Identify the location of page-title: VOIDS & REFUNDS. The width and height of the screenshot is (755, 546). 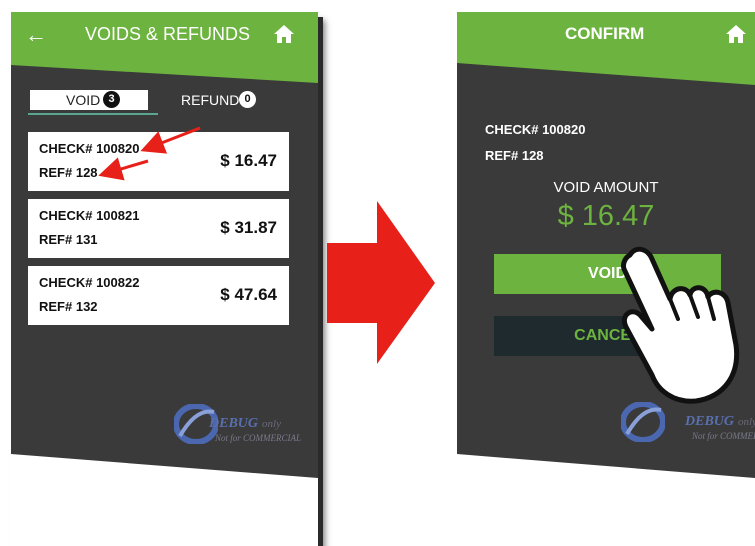
(168, 34).